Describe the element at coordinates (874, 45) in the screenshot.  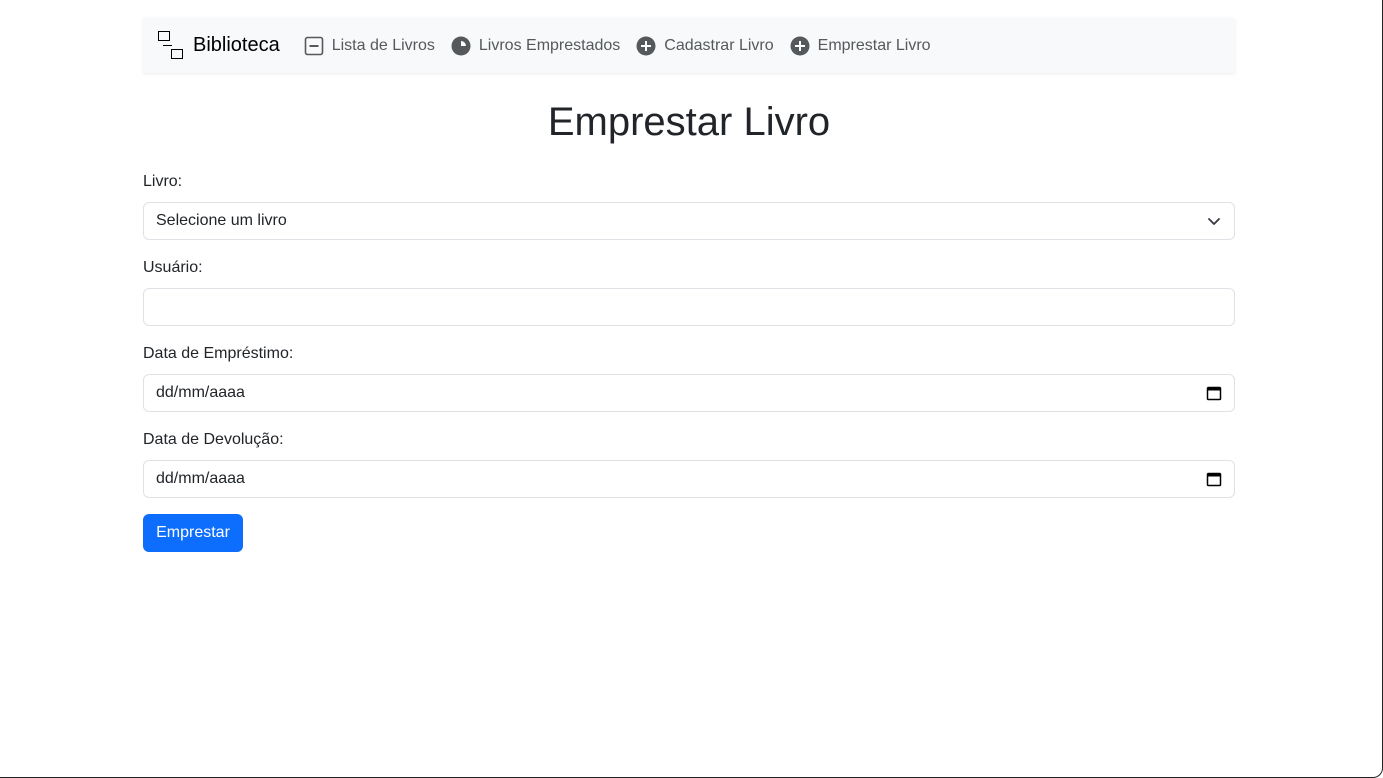
I see `nav-item-label: Emprestar Livro` at that location.